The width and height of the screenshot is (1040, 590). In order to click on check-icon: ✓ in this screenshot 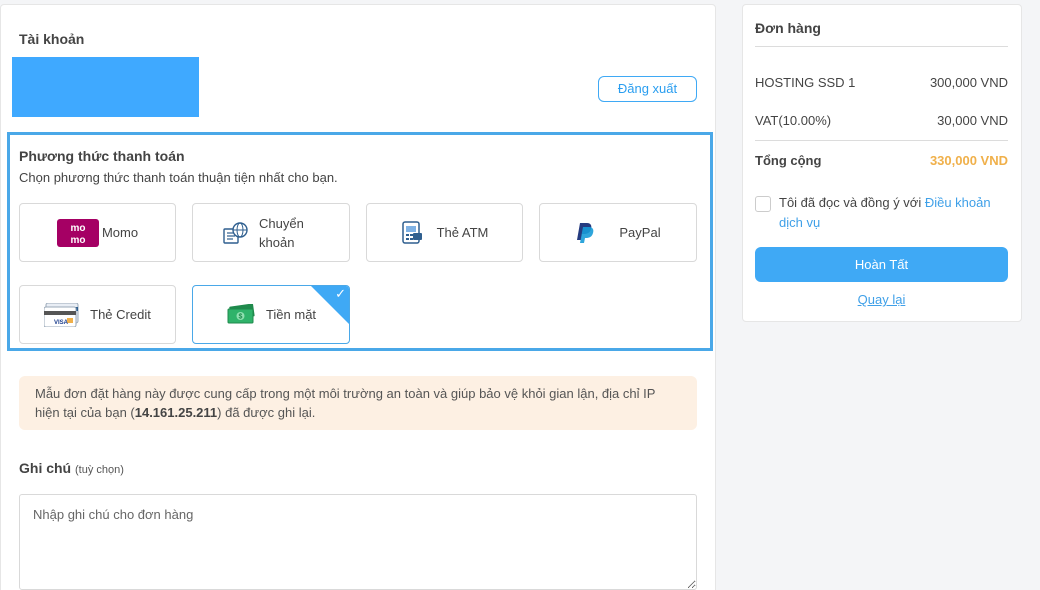, I will do `click(340, 293)`.